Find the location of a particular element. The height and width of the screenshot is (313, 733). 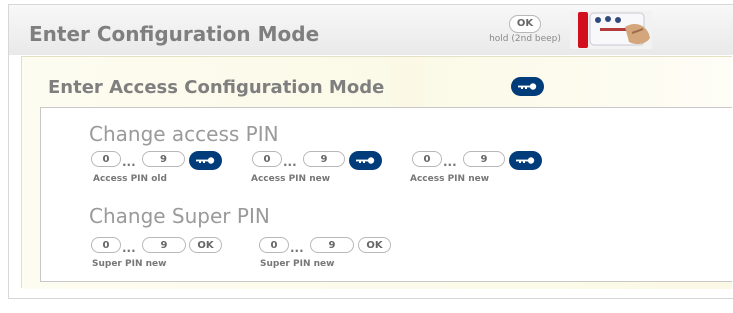

hold-instruction: hold (2nd beep) is located at coordinates (525, 39).